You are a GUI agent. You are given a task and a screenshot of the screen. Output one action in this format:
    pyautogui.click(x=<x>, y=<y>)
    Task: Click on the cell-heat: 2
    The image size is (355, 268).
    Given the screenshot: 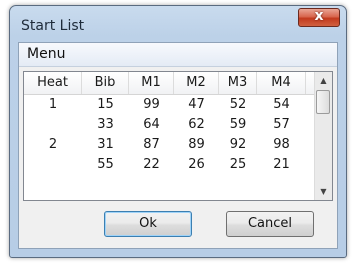 What is the action you would take?
    pyautogui.click(x=53, y=144)
    